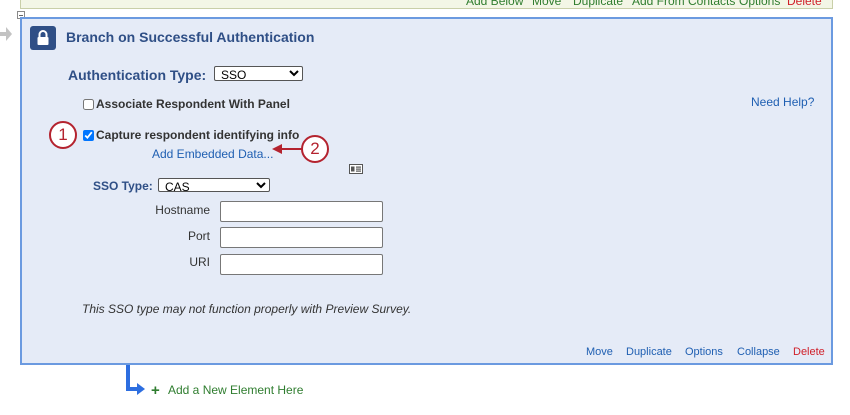 This screenshot has height=415, width=850. I want to click on lock-icon, so click(43, 38).